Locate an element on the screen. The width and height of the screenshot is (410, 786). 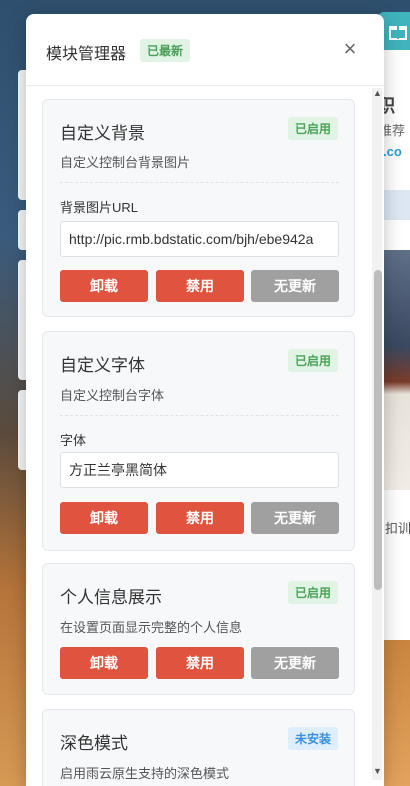
background-url-input is located at coordinates (199, 239).